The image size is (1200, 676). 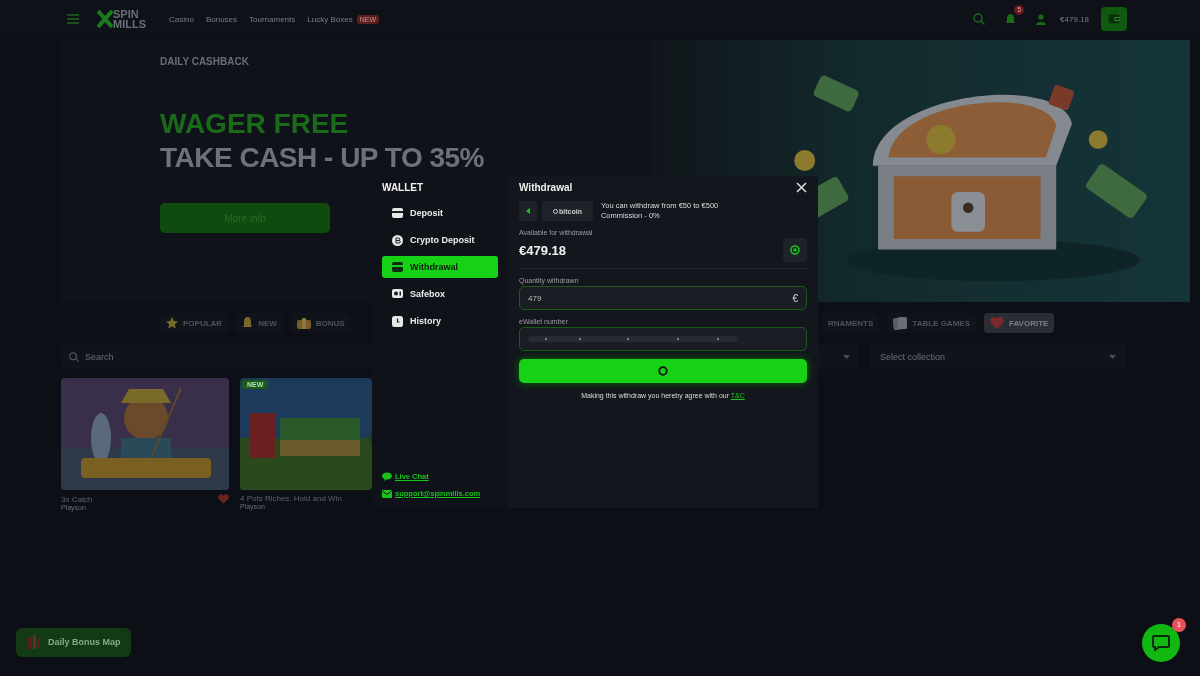 I want to click on clock-icon, so click(x=397, y=321).